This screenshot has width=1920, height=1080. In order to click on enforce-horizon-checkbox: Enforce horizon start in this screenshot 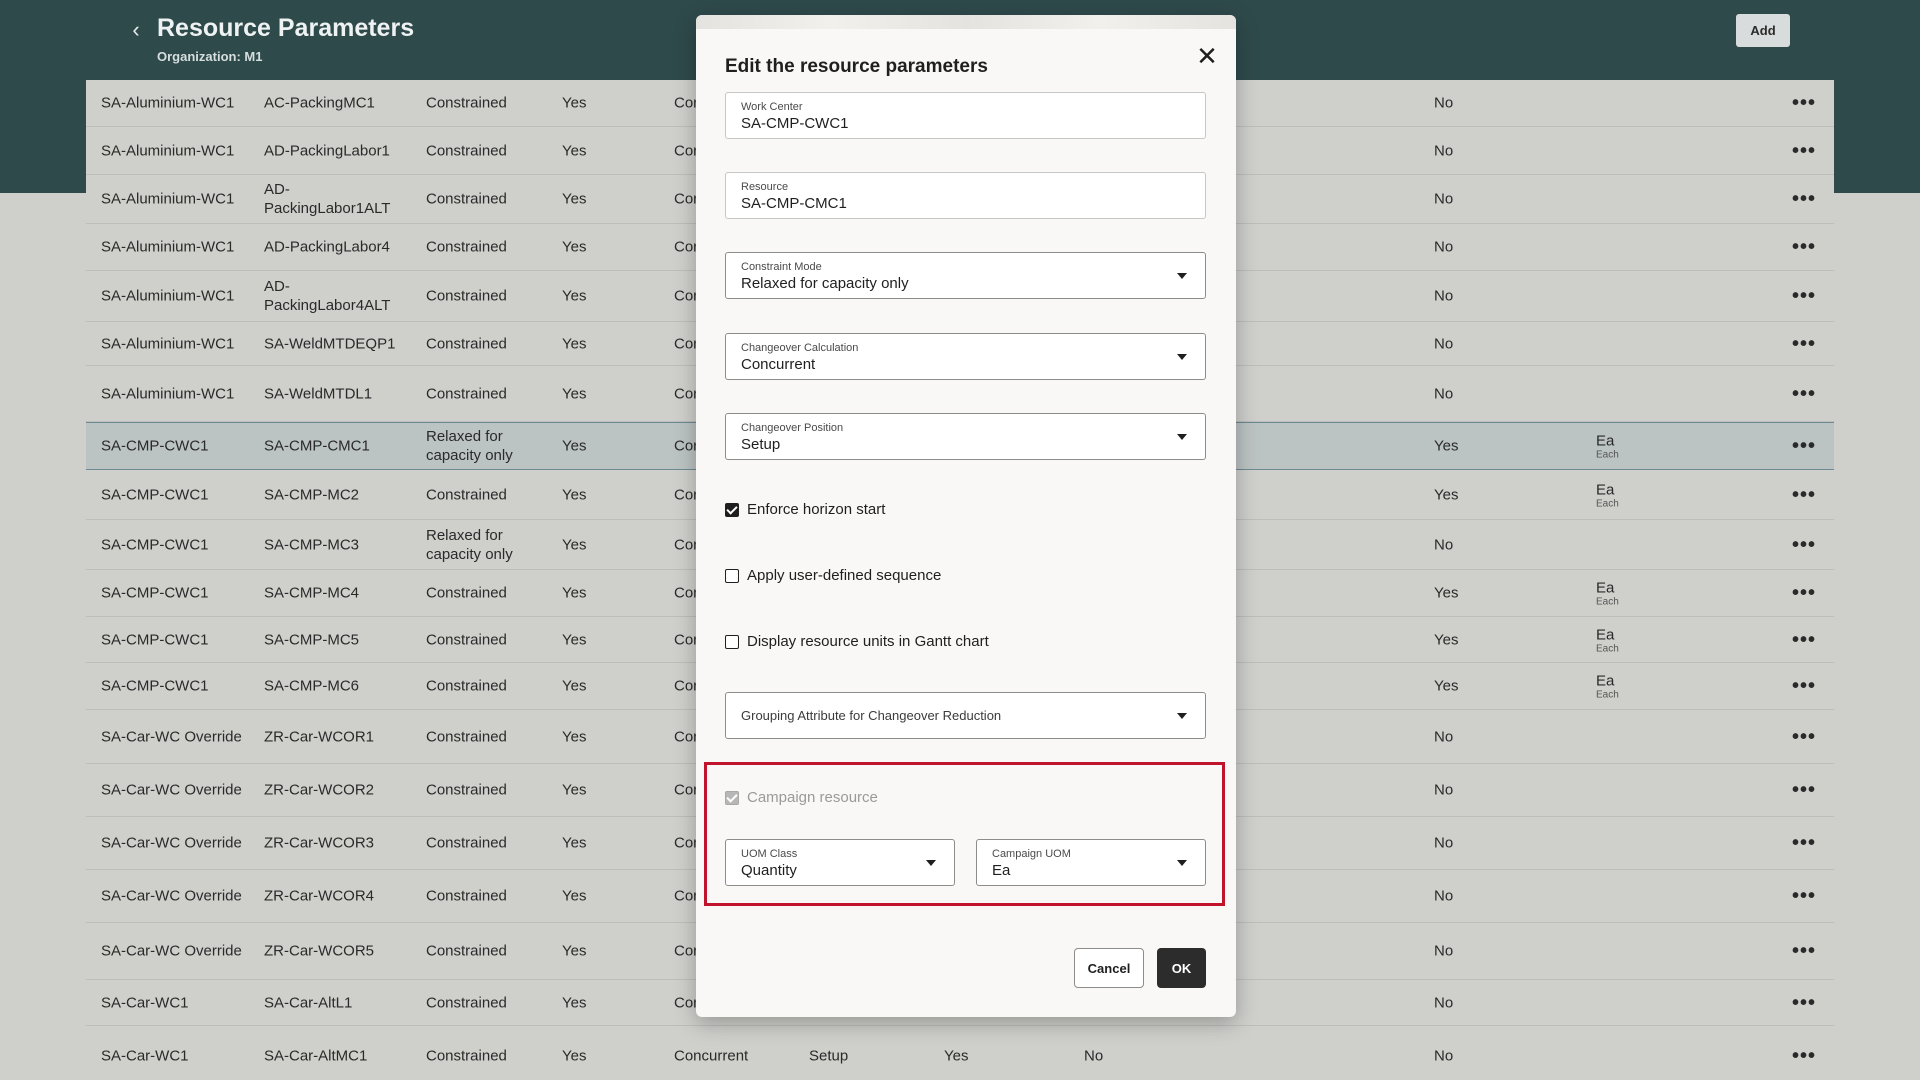, I will do `click(805, 509)`.